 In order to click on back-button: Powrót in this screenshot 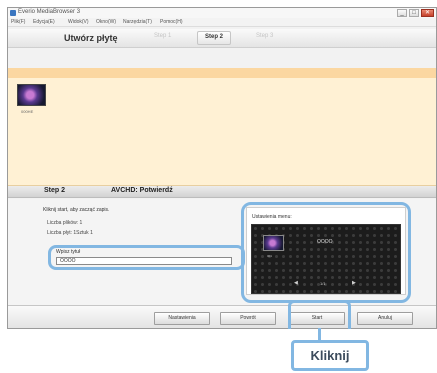, I will do `click(248, 318)`.